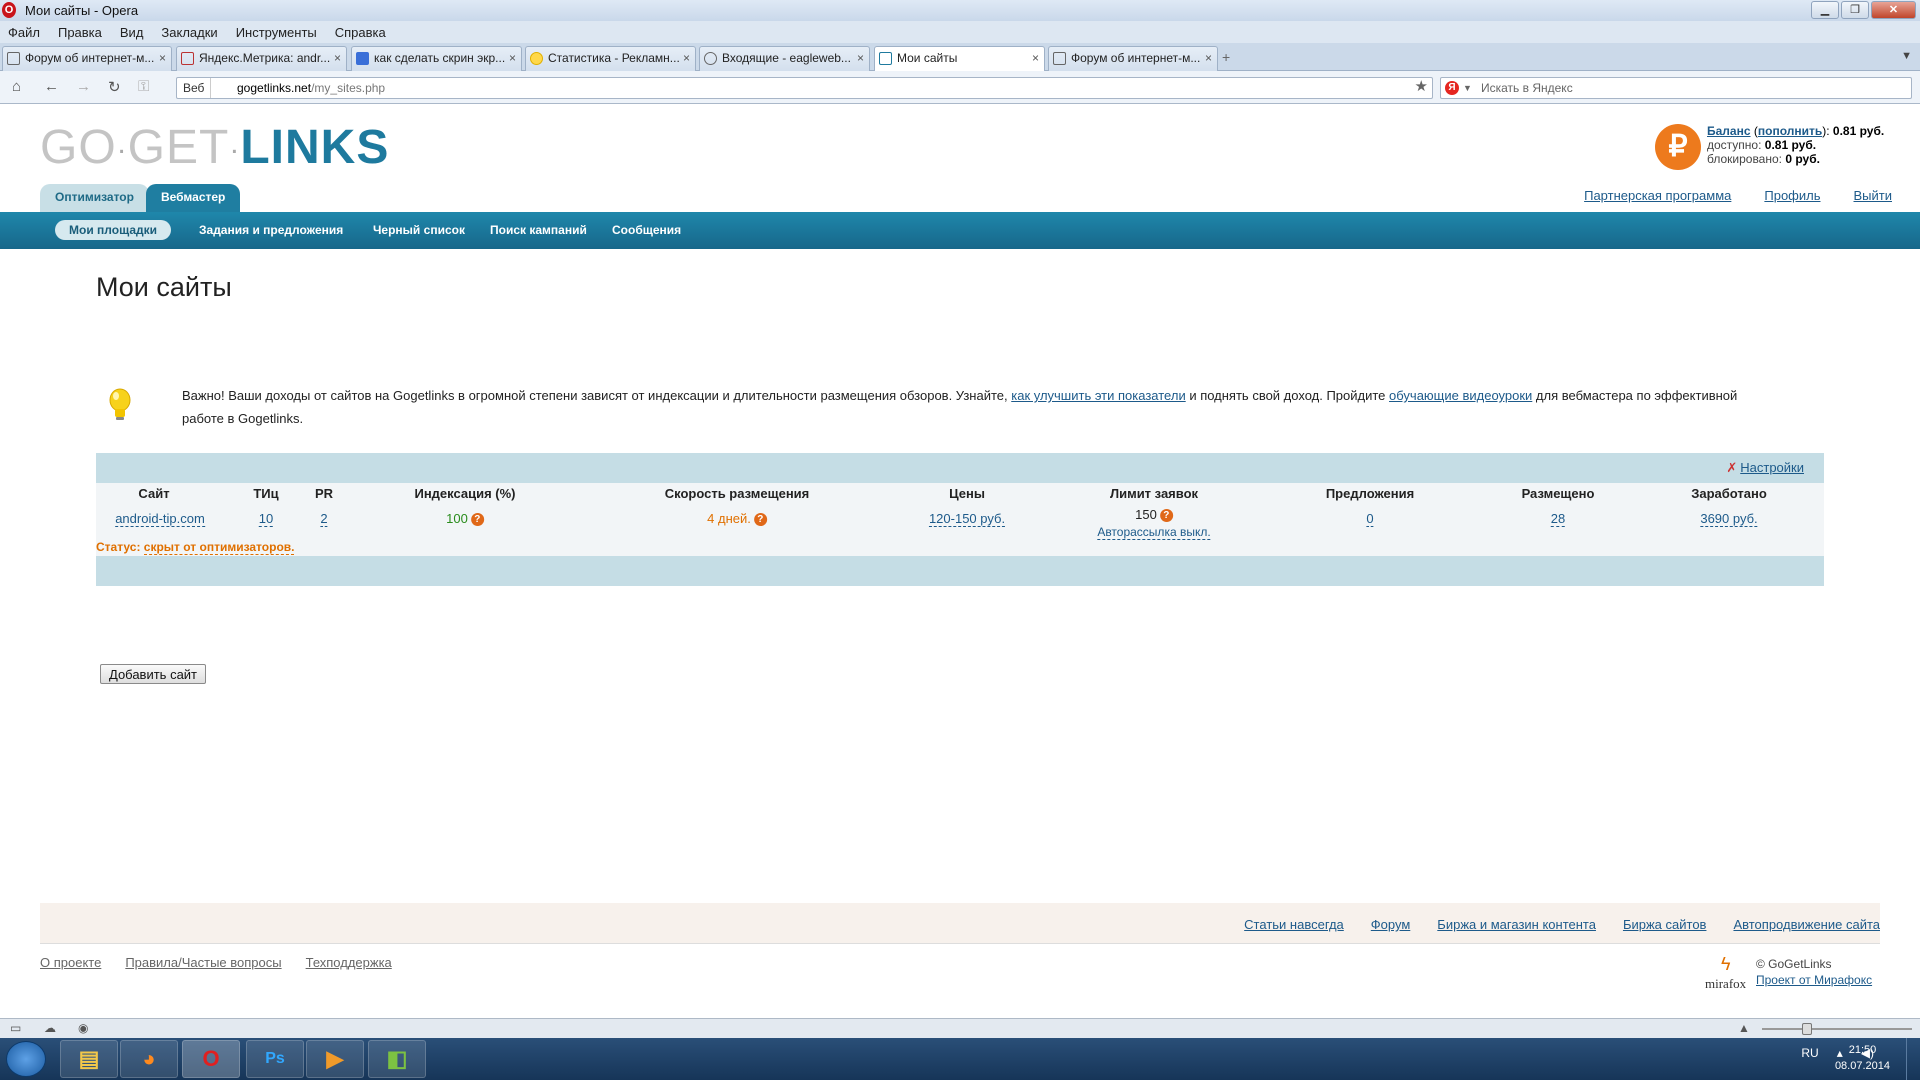 The height and width of the screenshot is (1080, 1920). I want to click on key-icon: ⚿, so click(143, 86).